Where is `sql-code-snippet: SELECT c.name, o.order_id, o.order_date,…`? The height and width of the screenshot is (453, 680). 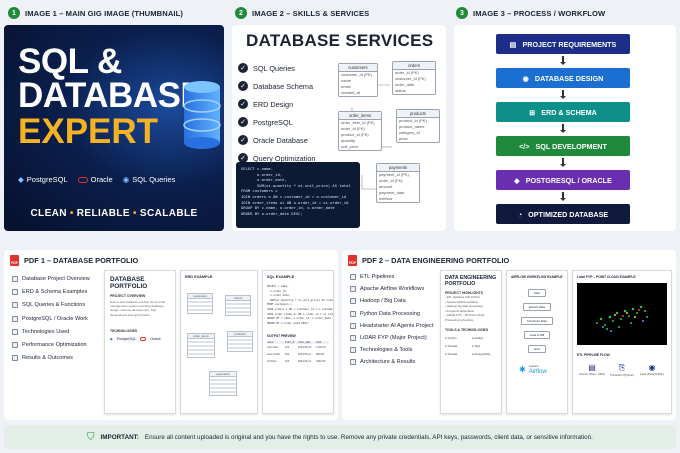 sql-code-snippet: SELECT c.name, o.order_id, o.order_date,… is located at coordinates (298, 195).